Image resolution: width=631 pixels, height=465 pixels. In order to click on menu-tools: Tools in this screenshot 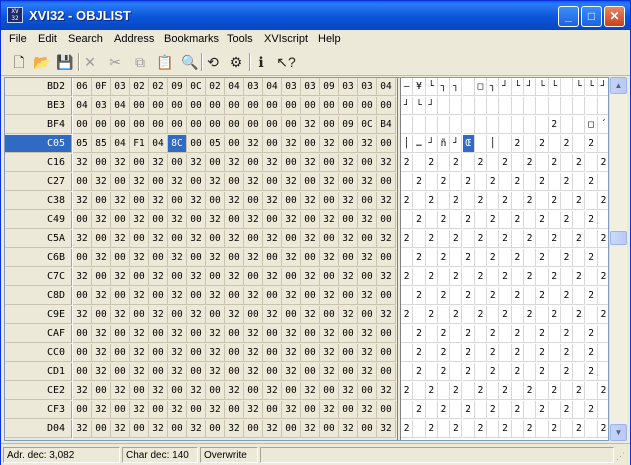, I will do `click(240, 39)`.